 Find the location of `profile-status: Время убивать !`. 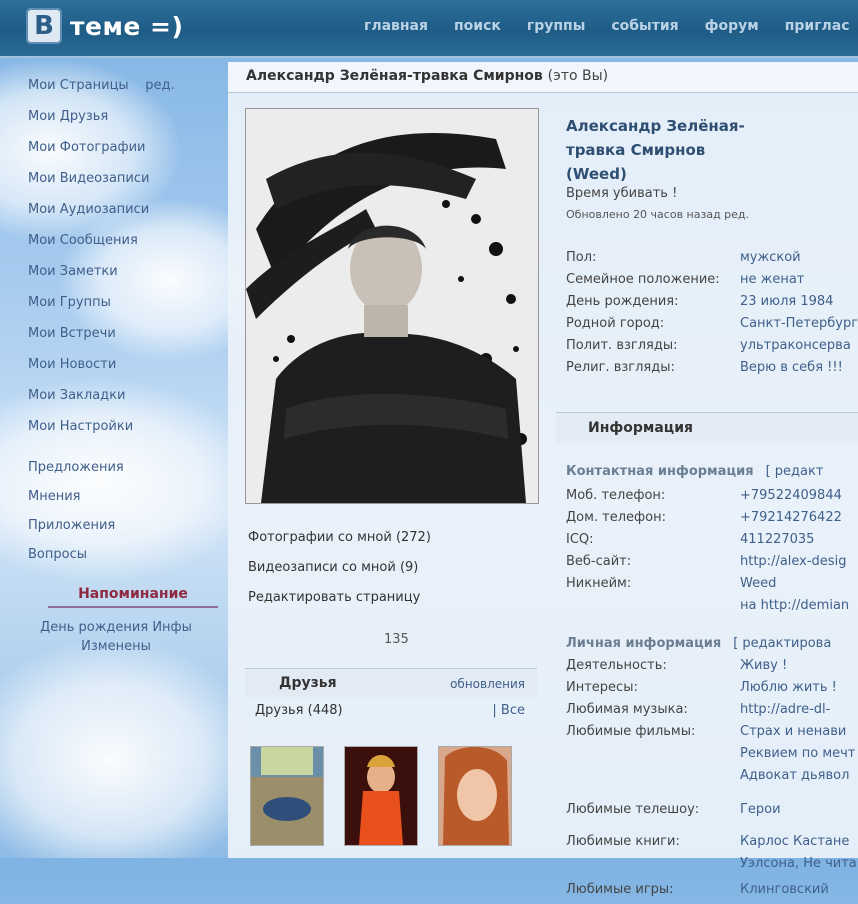

profile-status: Время убивать ! is located at coordinates (621, 193).